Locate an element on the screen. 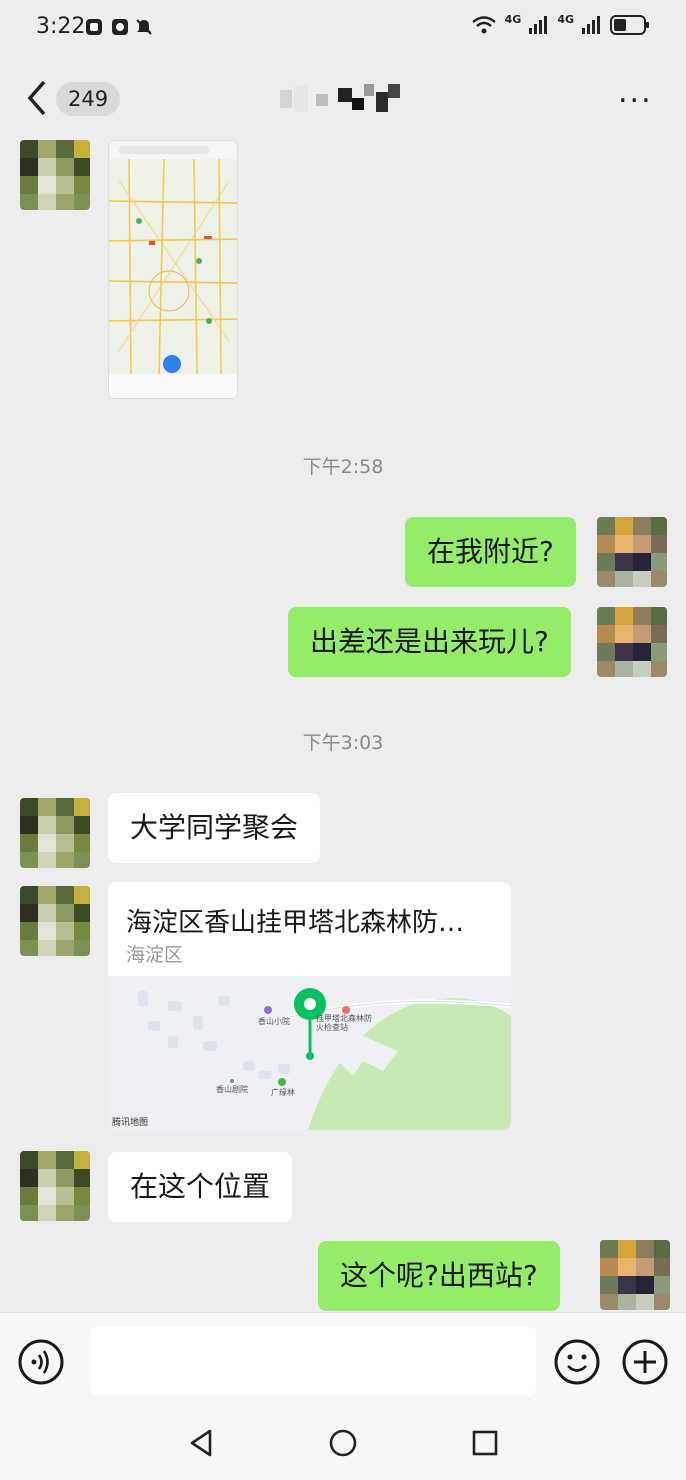 This screenshot has height=1480, width=686. map-label: 挂甲塔北森林防火检查站 is located at coordinates (344, 1023).